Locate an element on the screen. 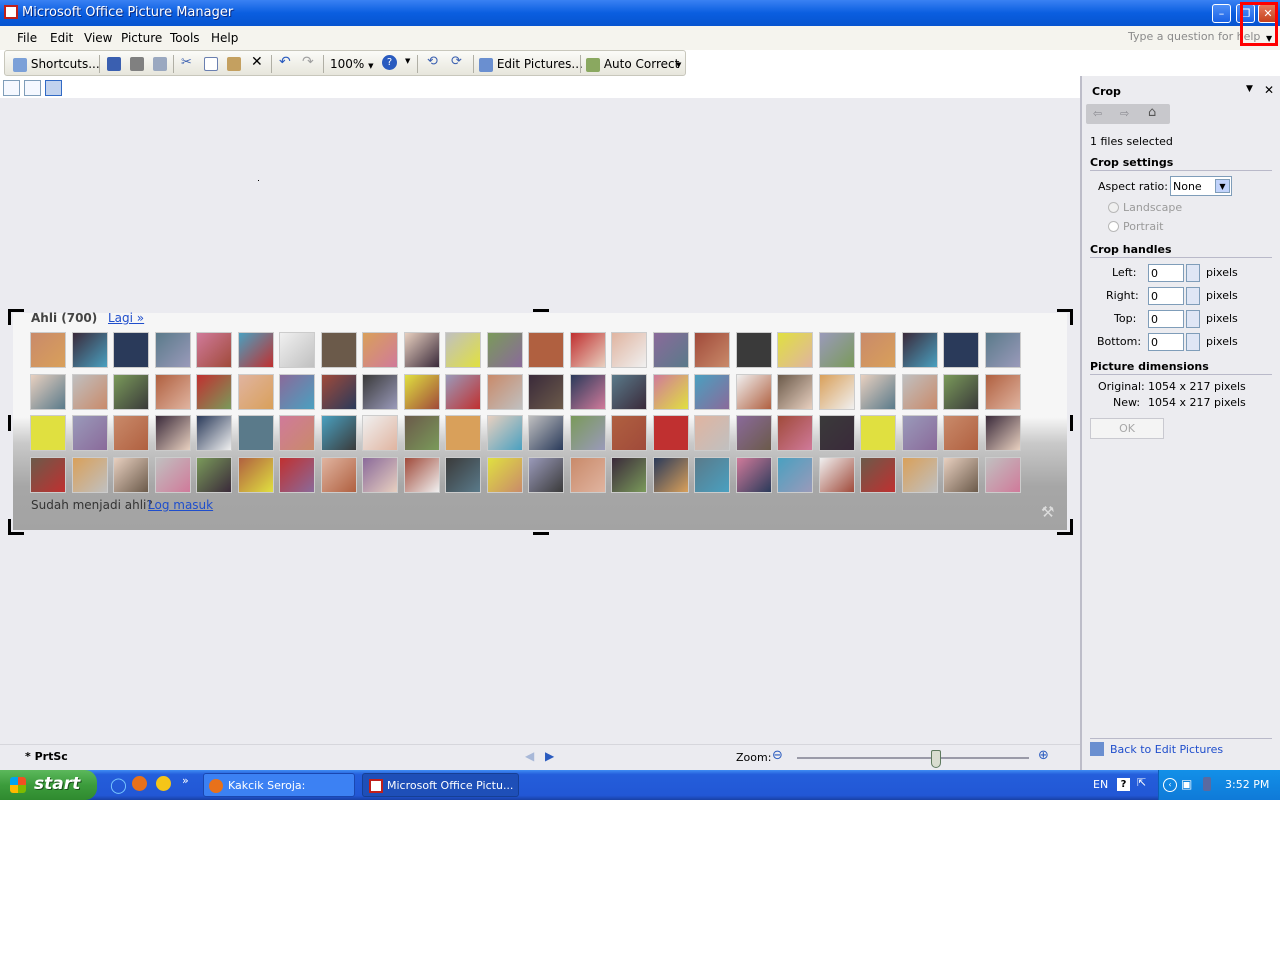  forward-icon: ⇨ is located at coordinates (1124, 113).